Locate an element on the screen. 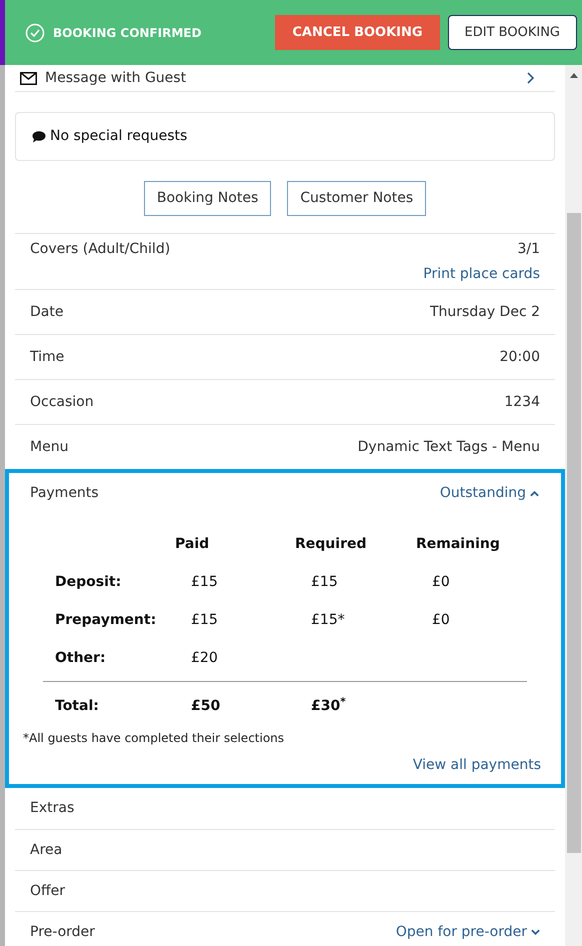  footnote: *All guests have completed their selections is located at coordinates (154, 738).